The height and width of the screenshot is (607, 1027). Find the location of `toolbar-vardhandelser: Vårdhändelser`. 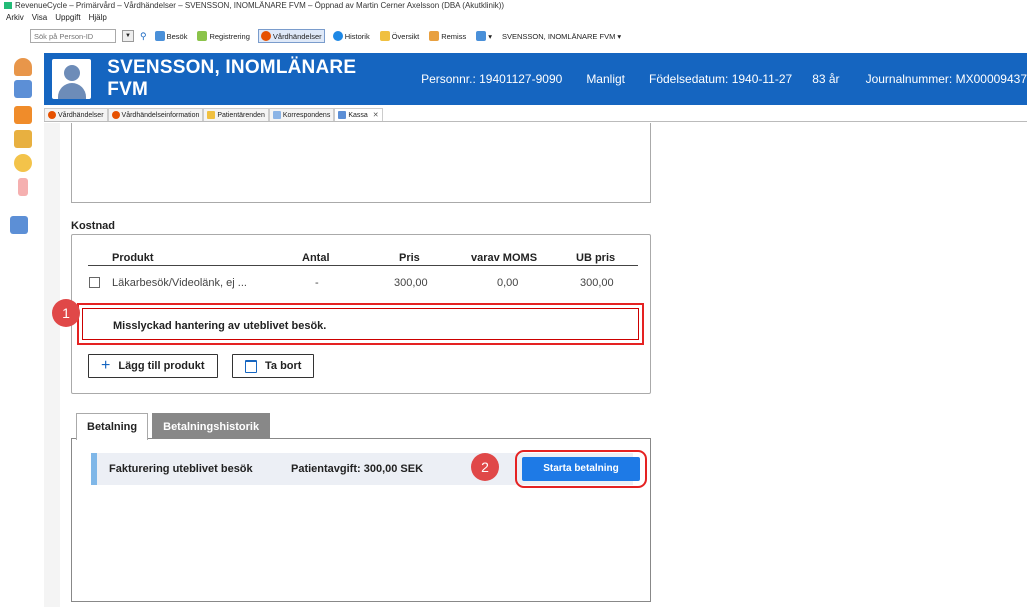

toolbar-vardhandelser: Vårdhändelser is located at coordinates (291, 36).